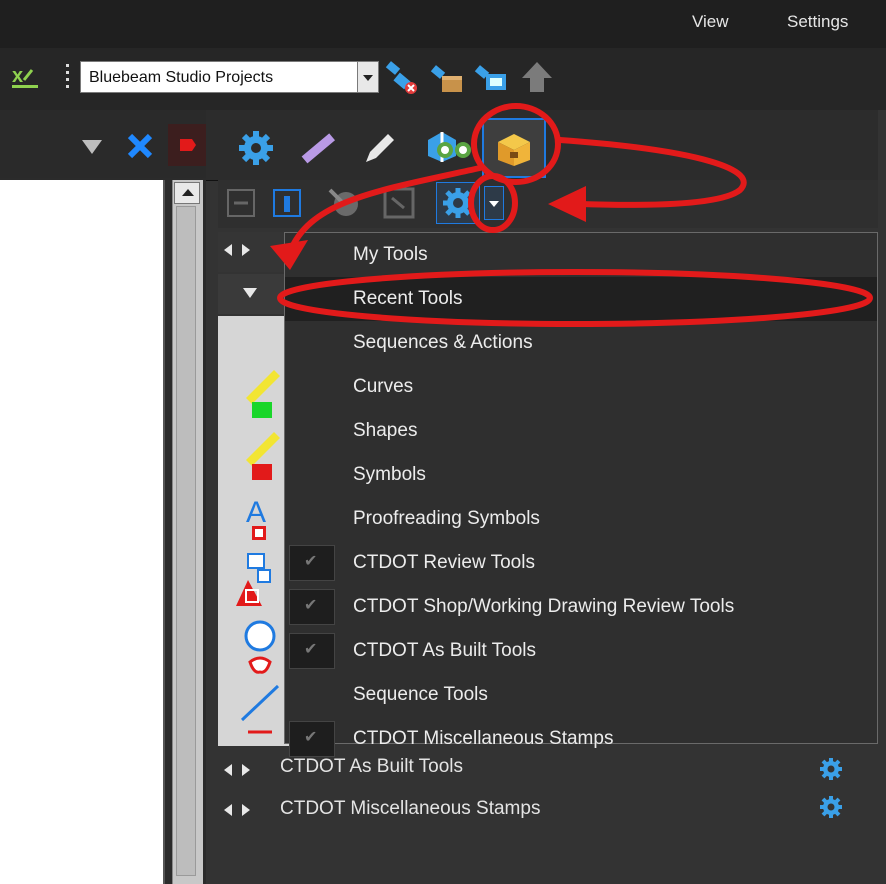 The width and height of the screenshot is (886, 884). I want to click on tab-red-marker-icon, so click(188, 145).